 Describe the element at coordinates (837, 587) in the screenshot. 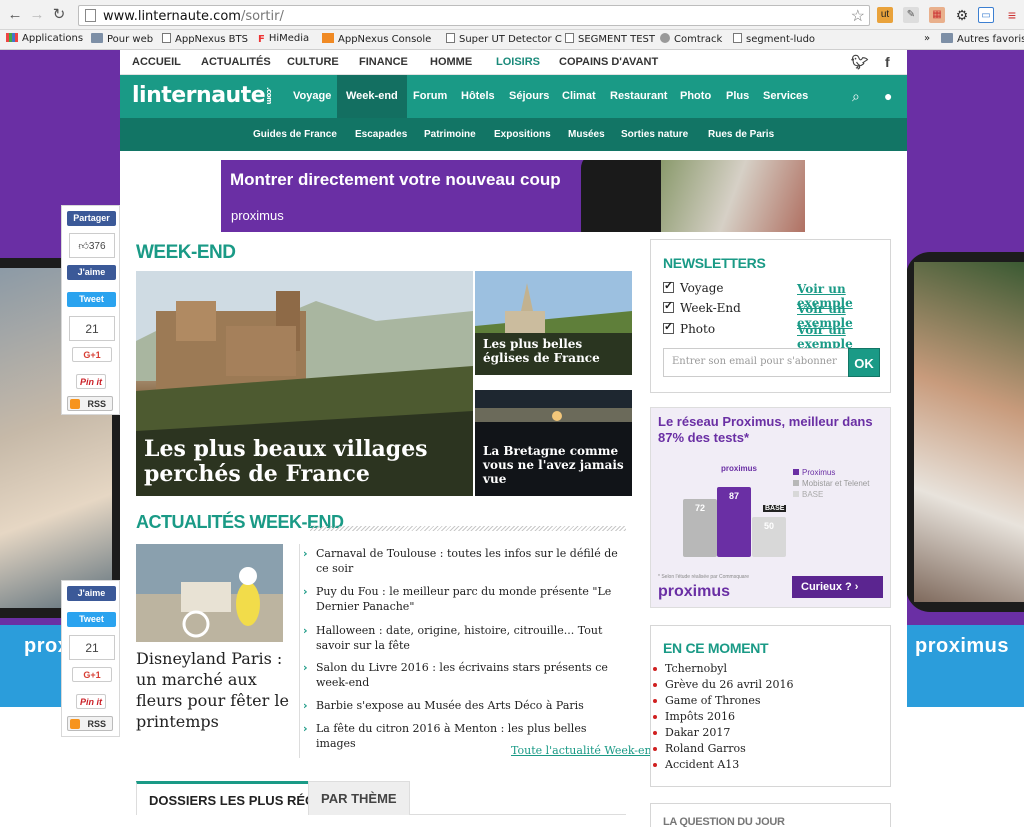

I see `ad-cta-button: Curieux ? ›` at that location.